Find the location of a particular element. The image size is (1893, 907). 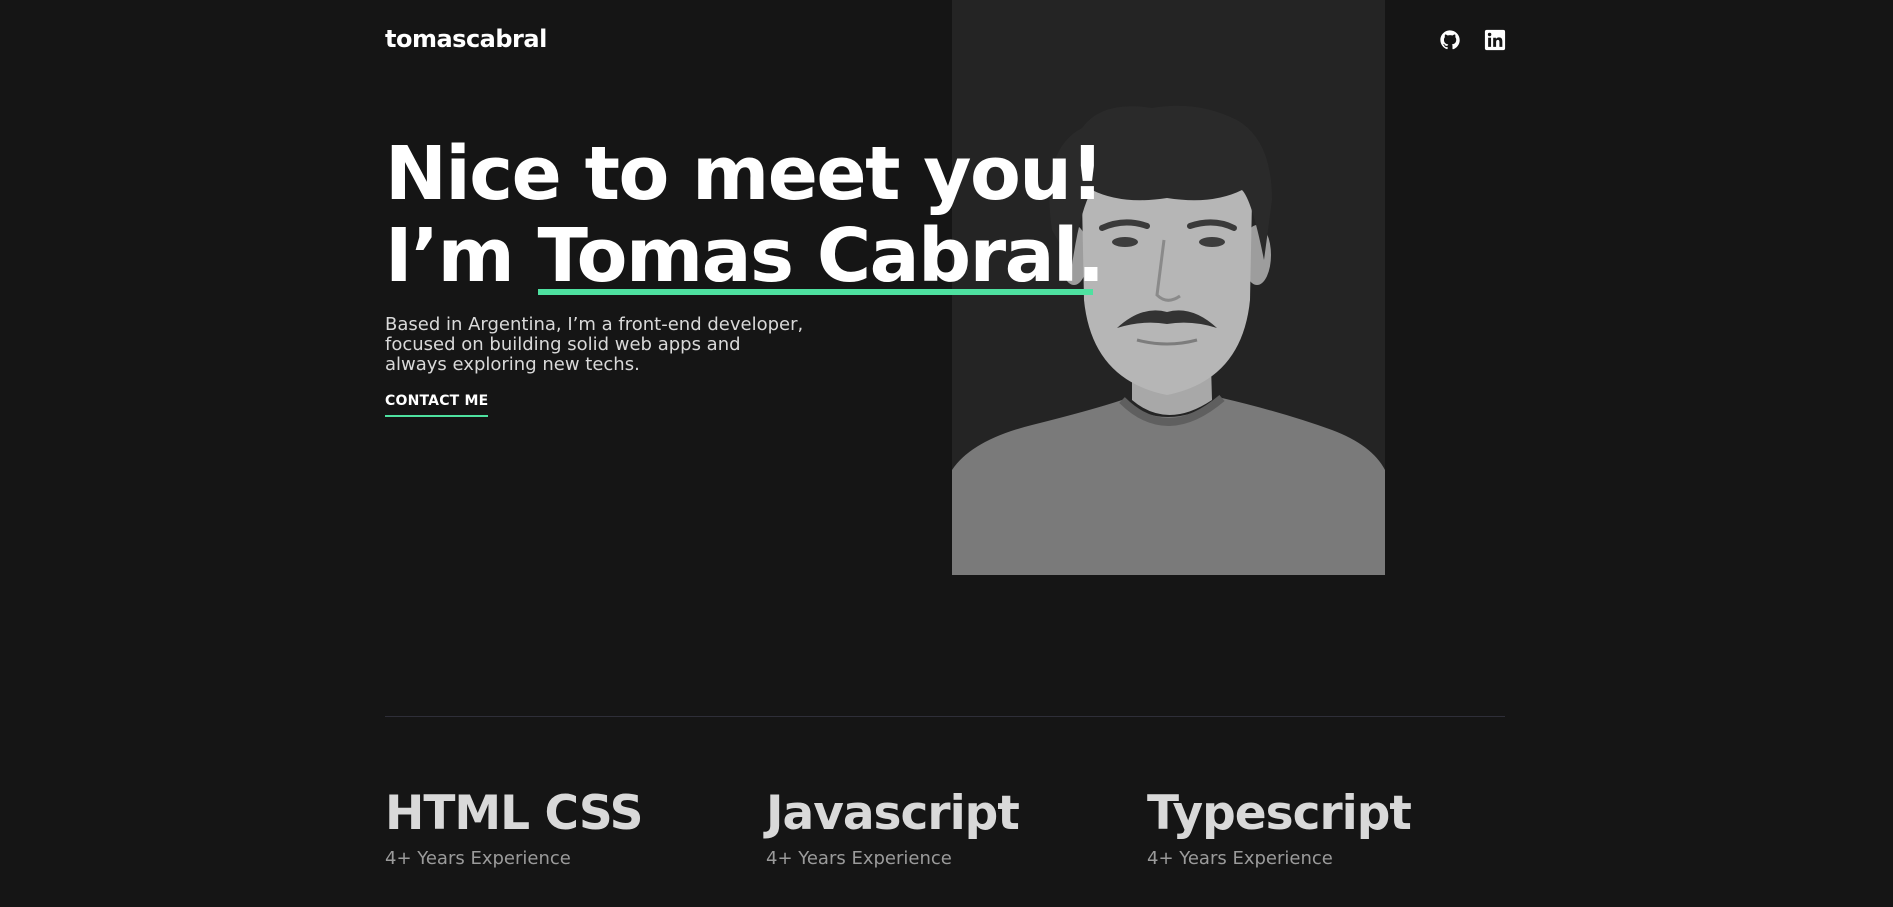

github-icon is located at coordinates (1450, 40).